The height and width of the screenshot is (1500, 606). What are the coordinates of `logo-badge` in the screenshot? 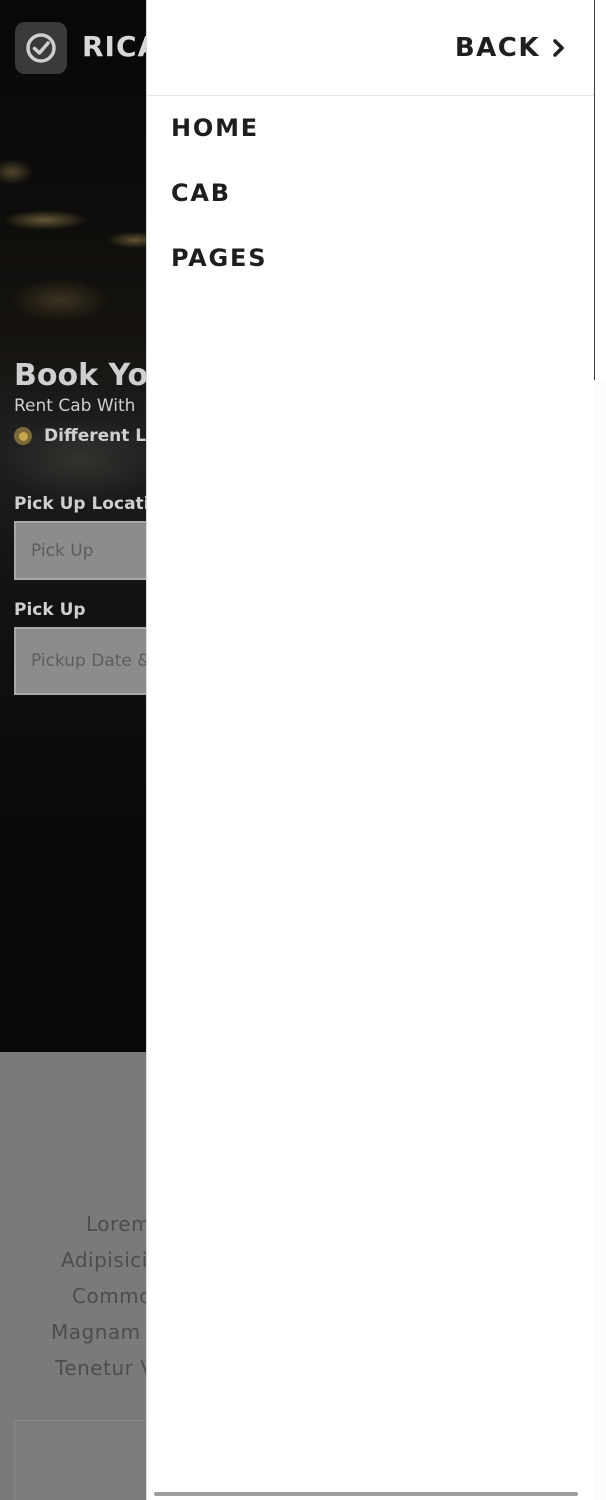 It's located at (41, 48).